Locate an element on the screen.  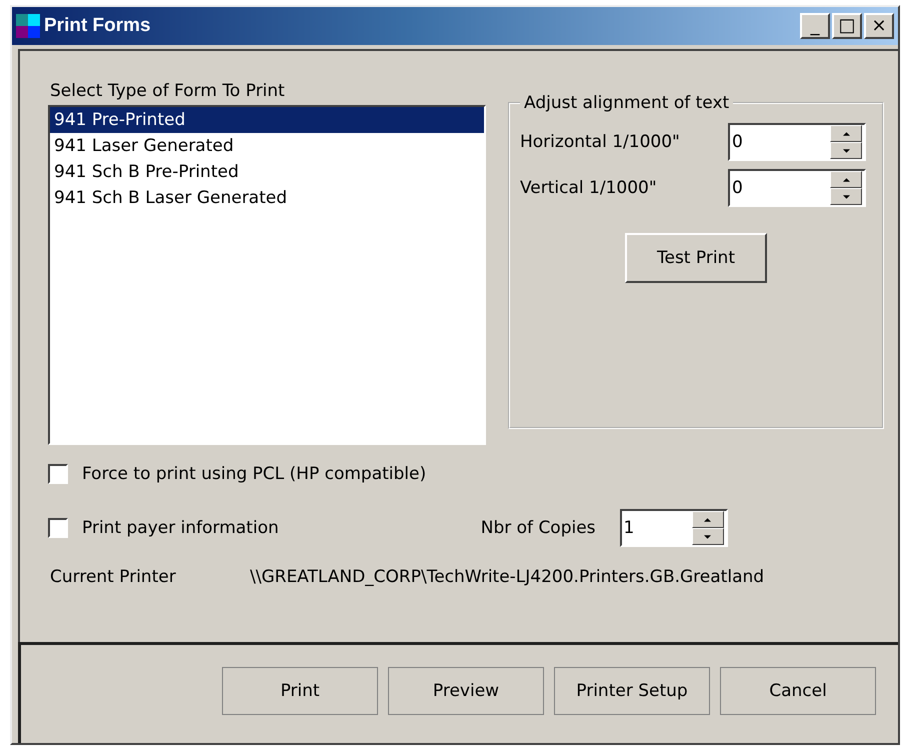
list-item: 941 Pre-Printed is located at coordinates (267, 120).